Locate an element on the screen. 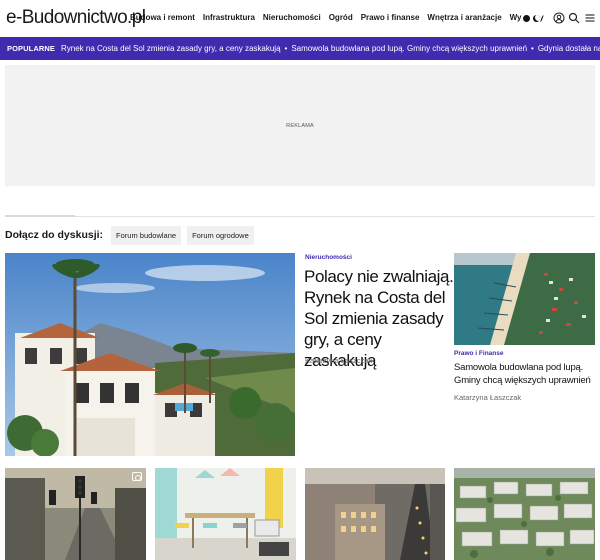 This screenshot has width=600, height=560. popular-item: Gdynia dostała najwyższe światowe wyróż is located at coordinates (569, 48).